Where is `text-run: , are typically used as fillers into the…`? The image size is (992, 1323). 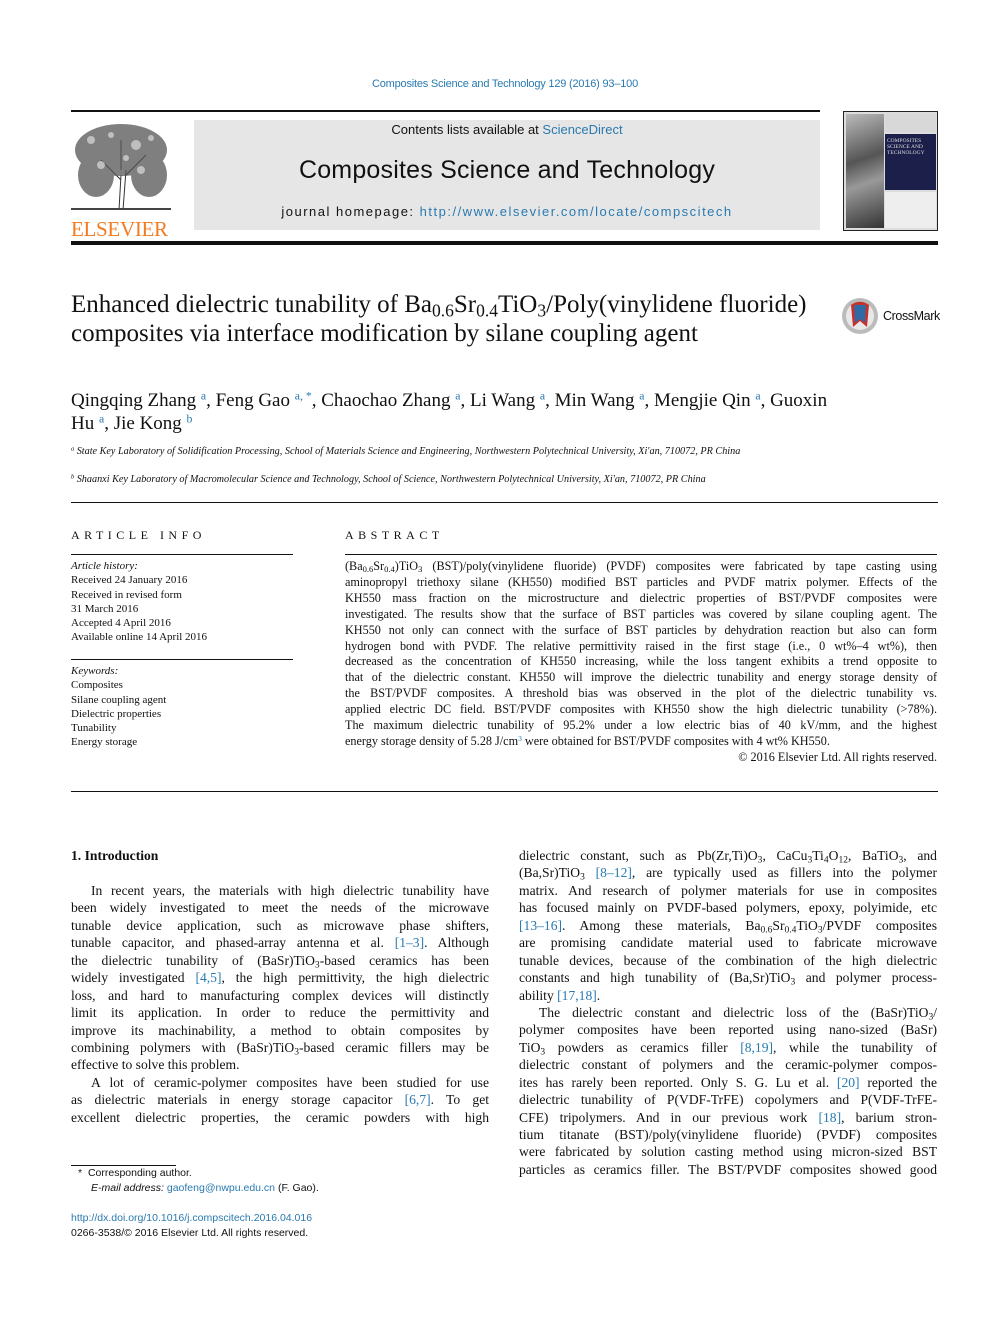
text-run: , are typically used as fillers into the… is located at coordinates (784, 873).